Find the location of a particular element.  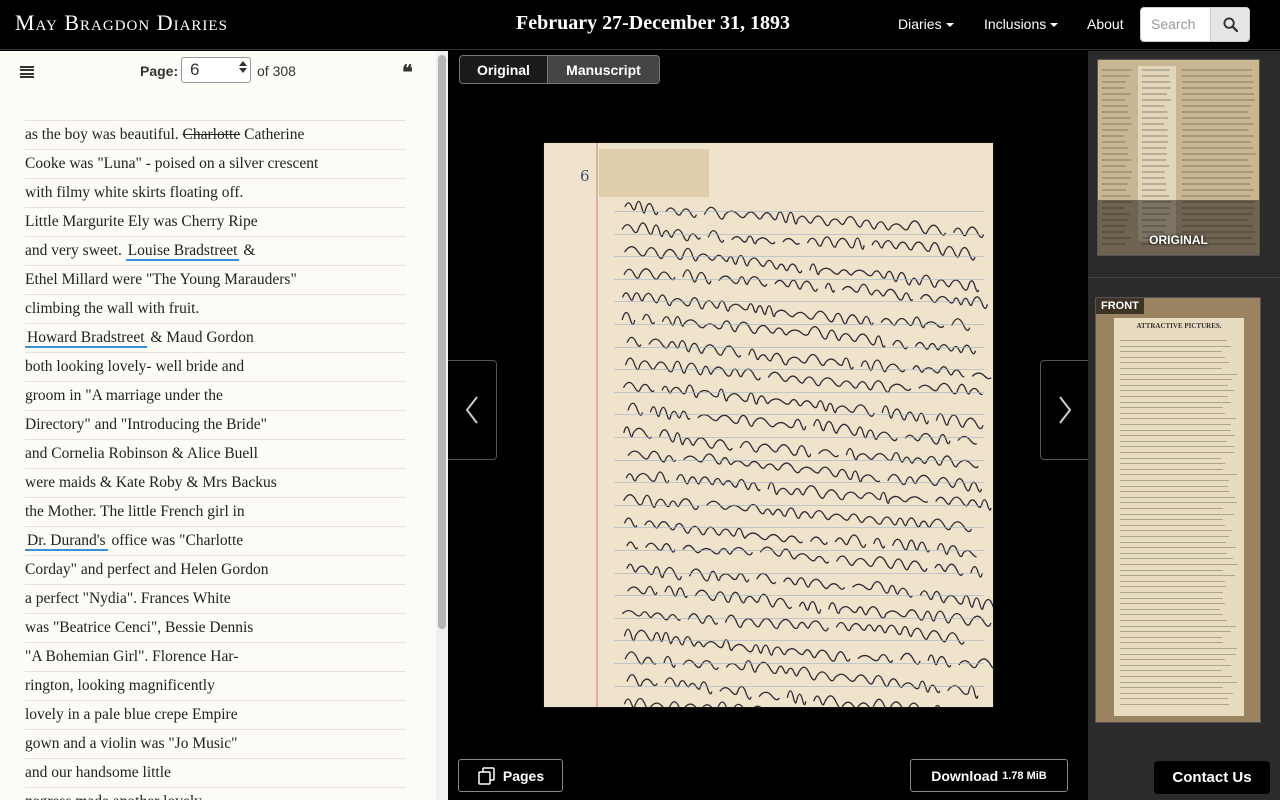

transcript-line: and our handsome little is located at coordinates (215, 772).